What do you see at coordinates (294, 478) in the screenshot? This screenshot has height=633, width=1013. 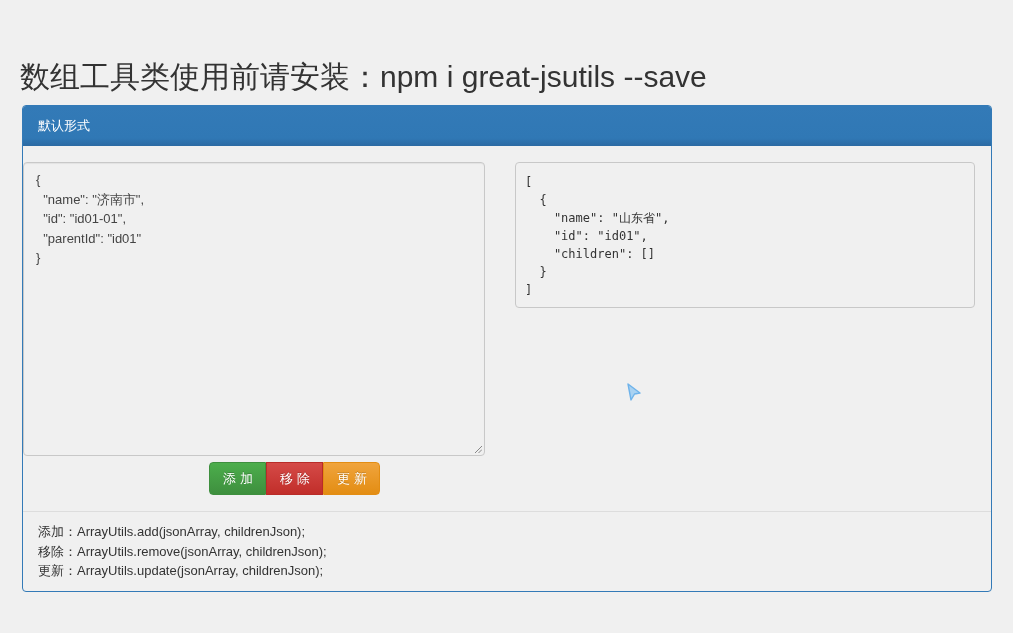 I see `action-button: 移除` at bounding box center [294, 478].